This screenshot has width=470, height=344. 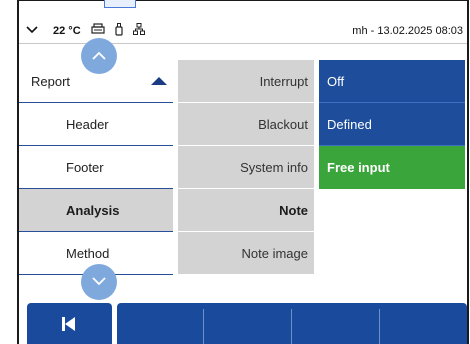 What do you see at coordinates (283, 124) in the screenshot?
I see `menu-item-label: Blackout` at bounding box center [283, 124].